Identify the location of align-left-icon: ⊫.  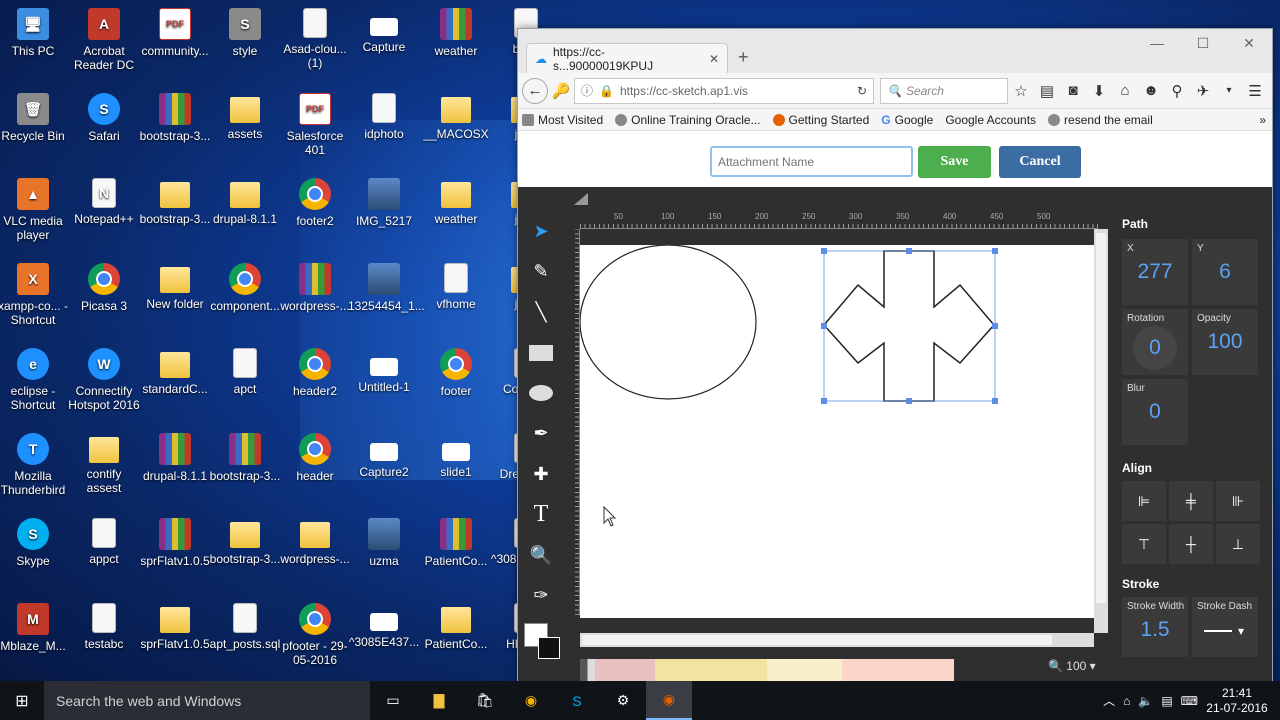
(1144, 501).